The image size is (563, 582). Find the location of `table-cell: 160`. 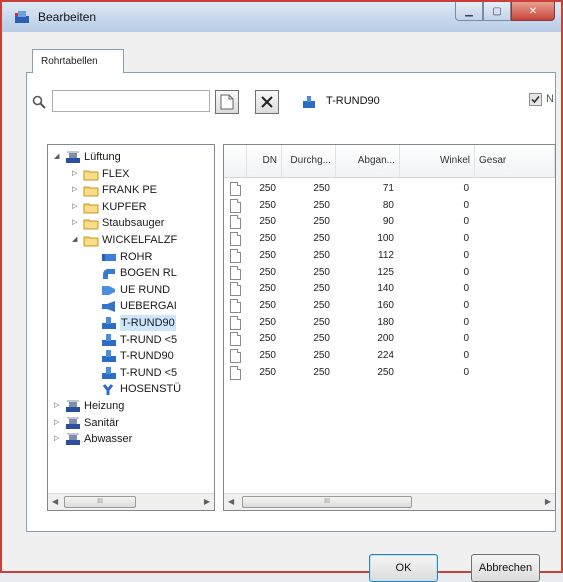

table-cell: 160 is located at coordinates (368, 306).